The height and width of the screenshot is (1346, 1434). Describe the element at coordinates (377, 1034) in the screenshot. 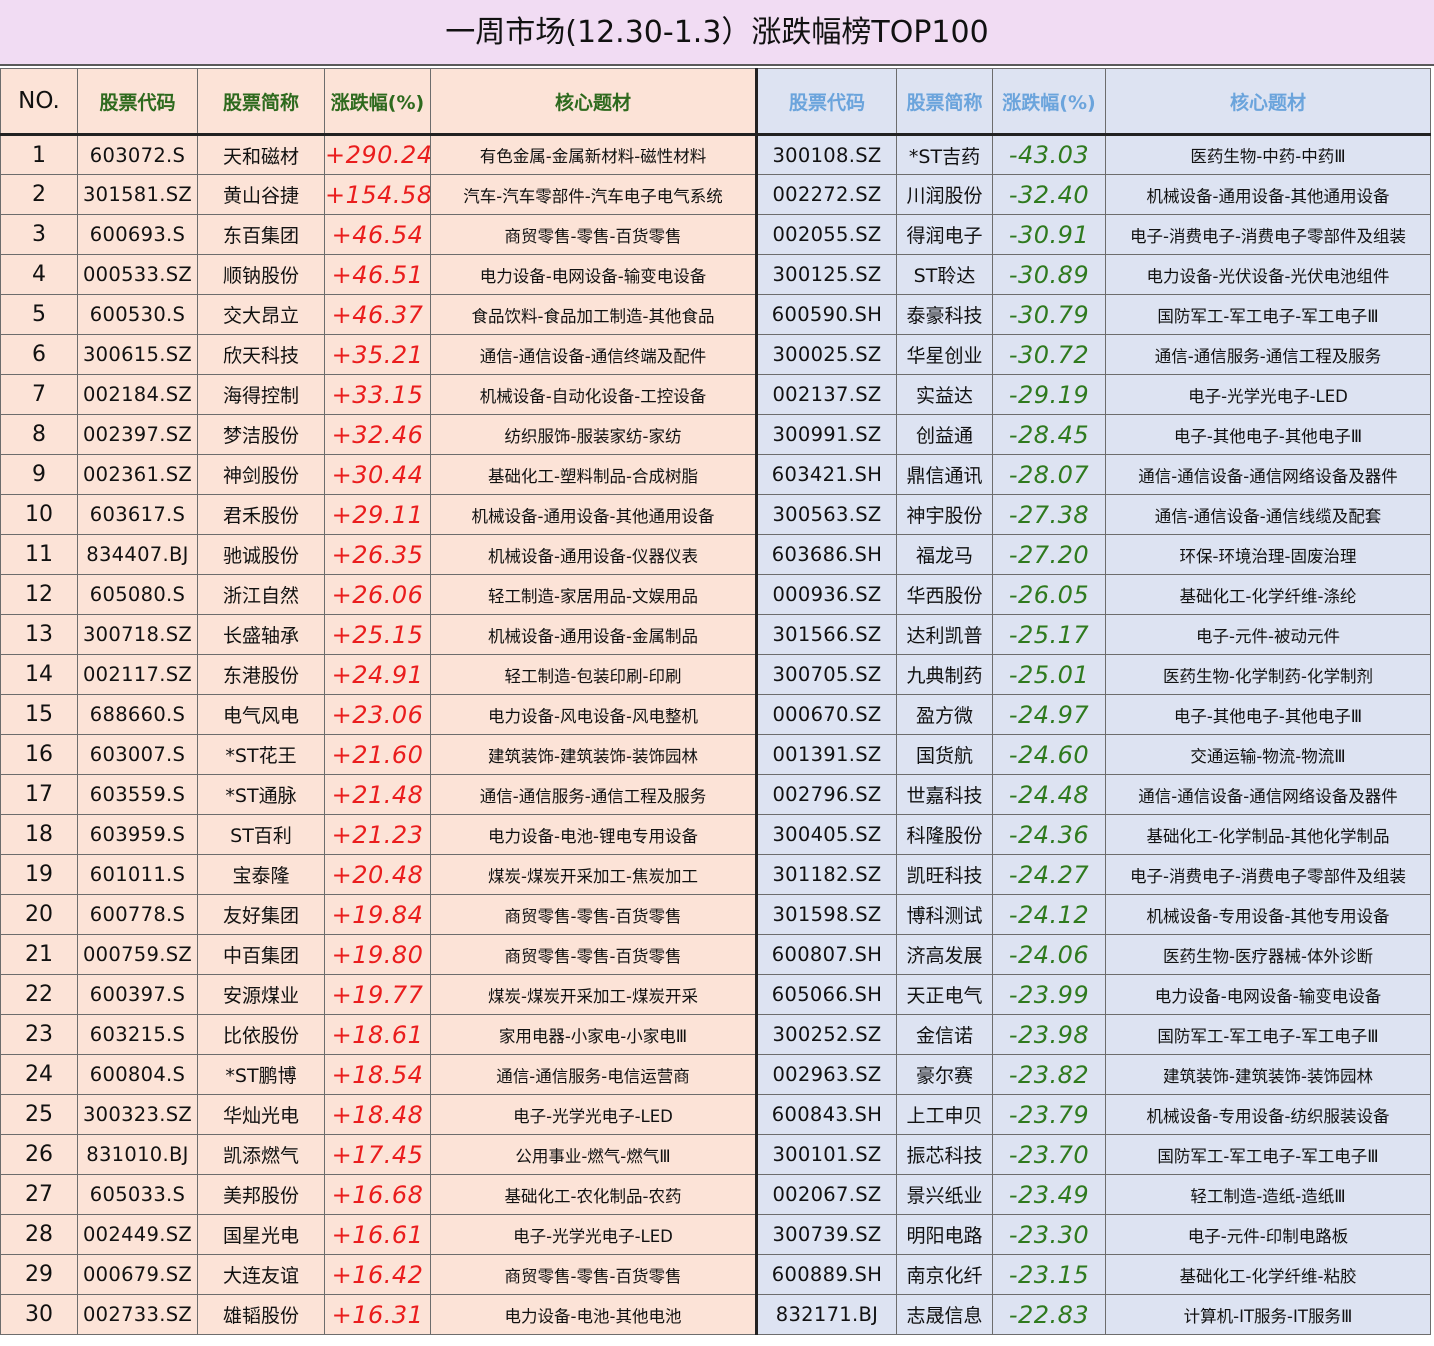

I see `gain-change-pct: +18.61` at that location.